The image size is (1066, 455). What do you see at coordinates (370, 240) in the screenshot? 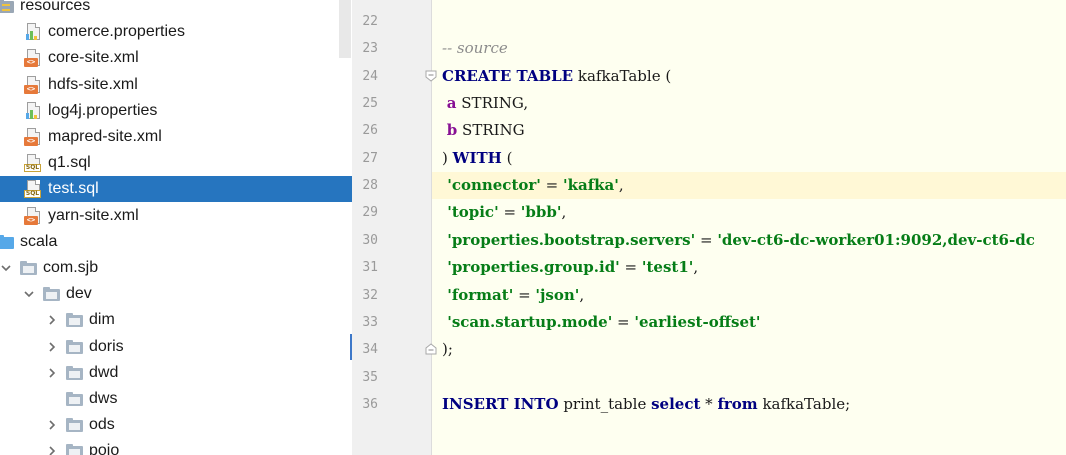
I see `line-number: 30` at bounding box center [370, 240].